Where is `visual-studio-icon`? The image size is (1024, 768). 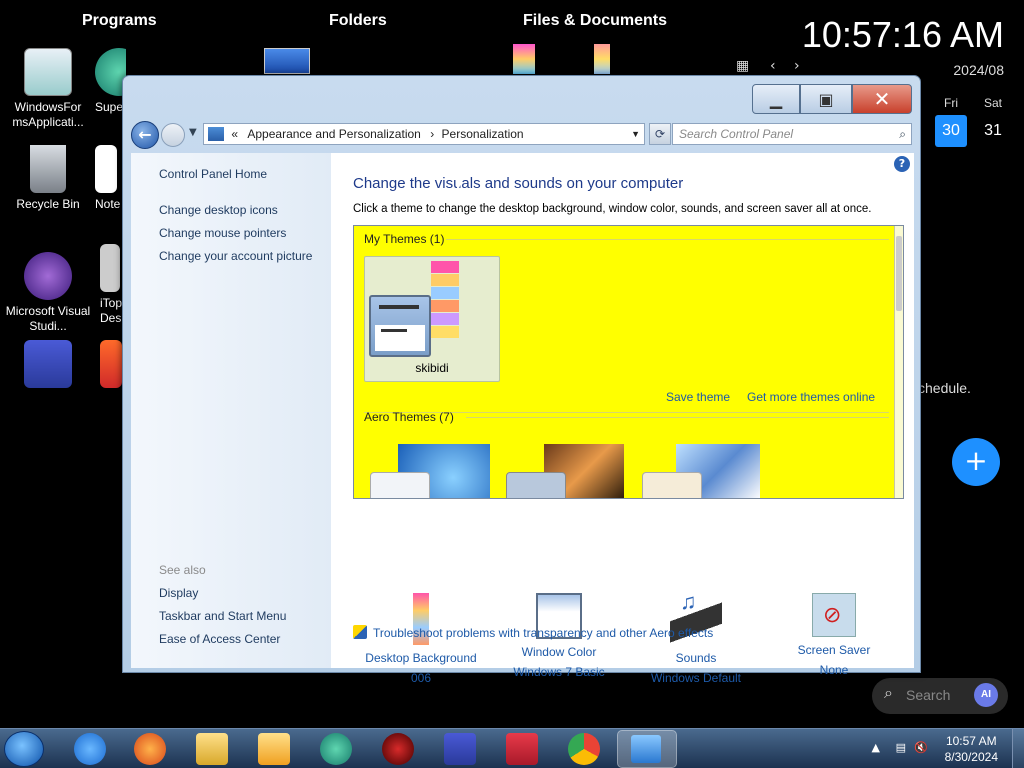 visual-studio-icon is located at coordinates (48, 276).